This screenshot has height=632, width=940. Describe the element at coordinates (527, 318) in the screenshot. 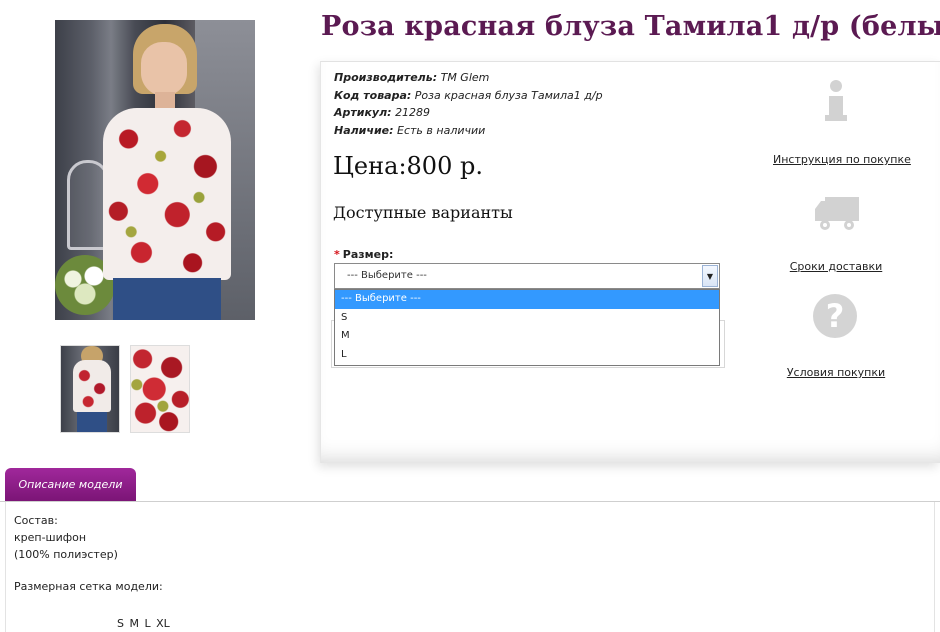

I see `size-option-s: S` at that location.